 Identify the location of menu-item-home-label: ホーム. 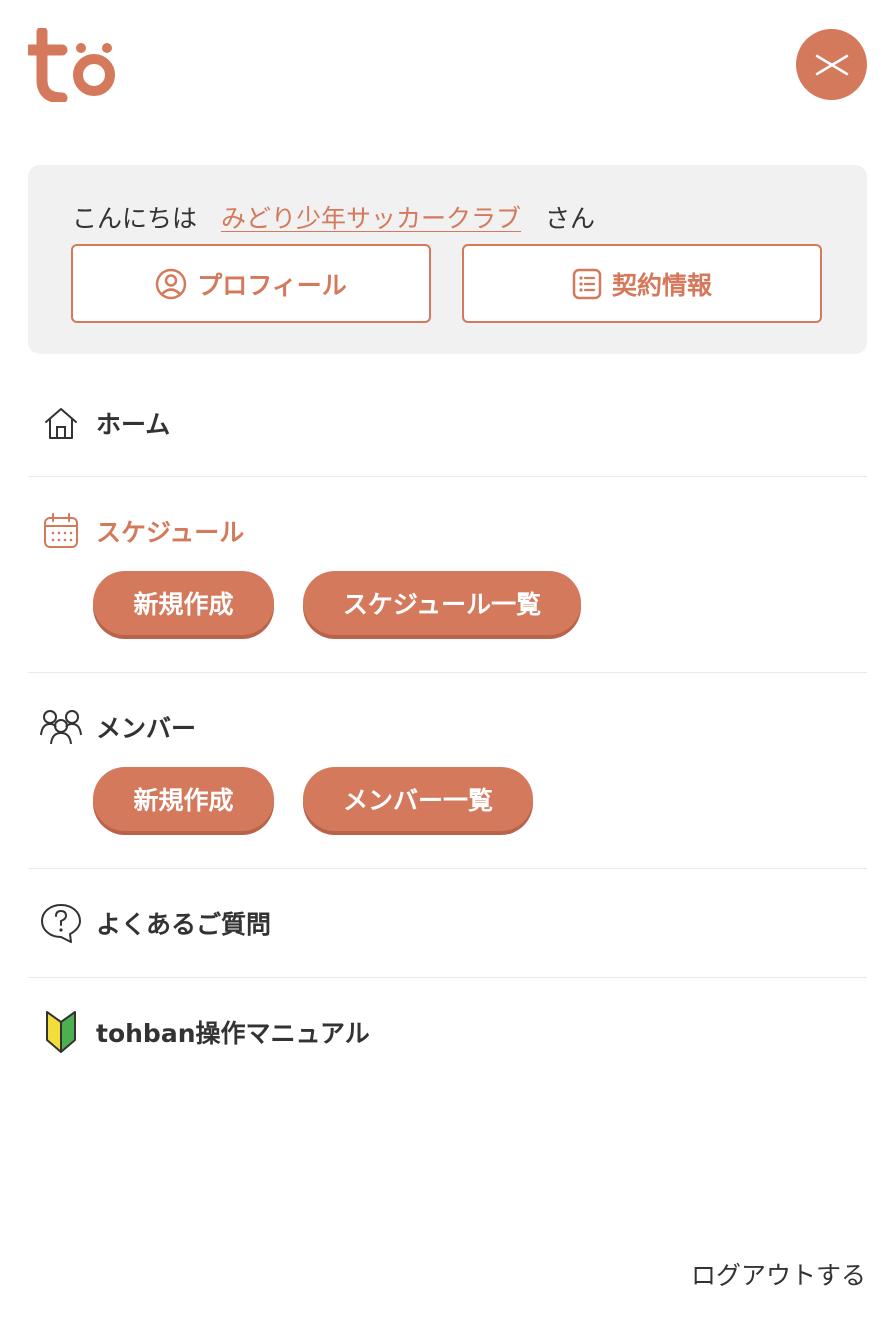
(133, 424).